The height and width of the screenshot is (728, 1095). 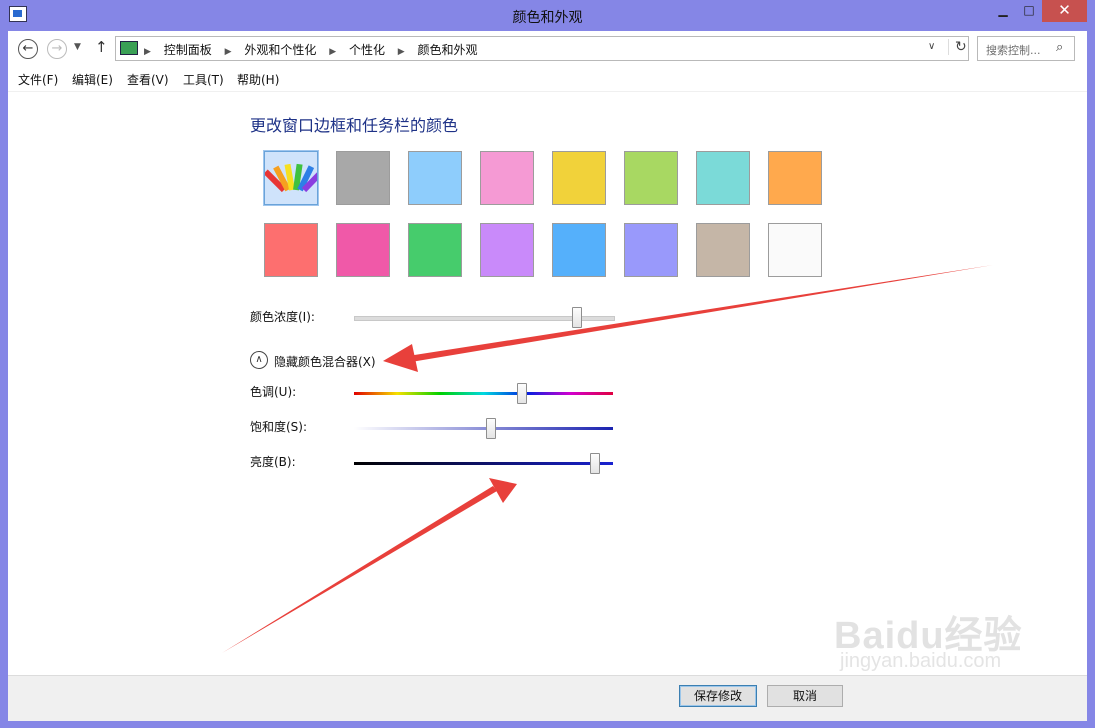 I want to click on annotation-arrowhead-upper, so click(x=400, y=358).